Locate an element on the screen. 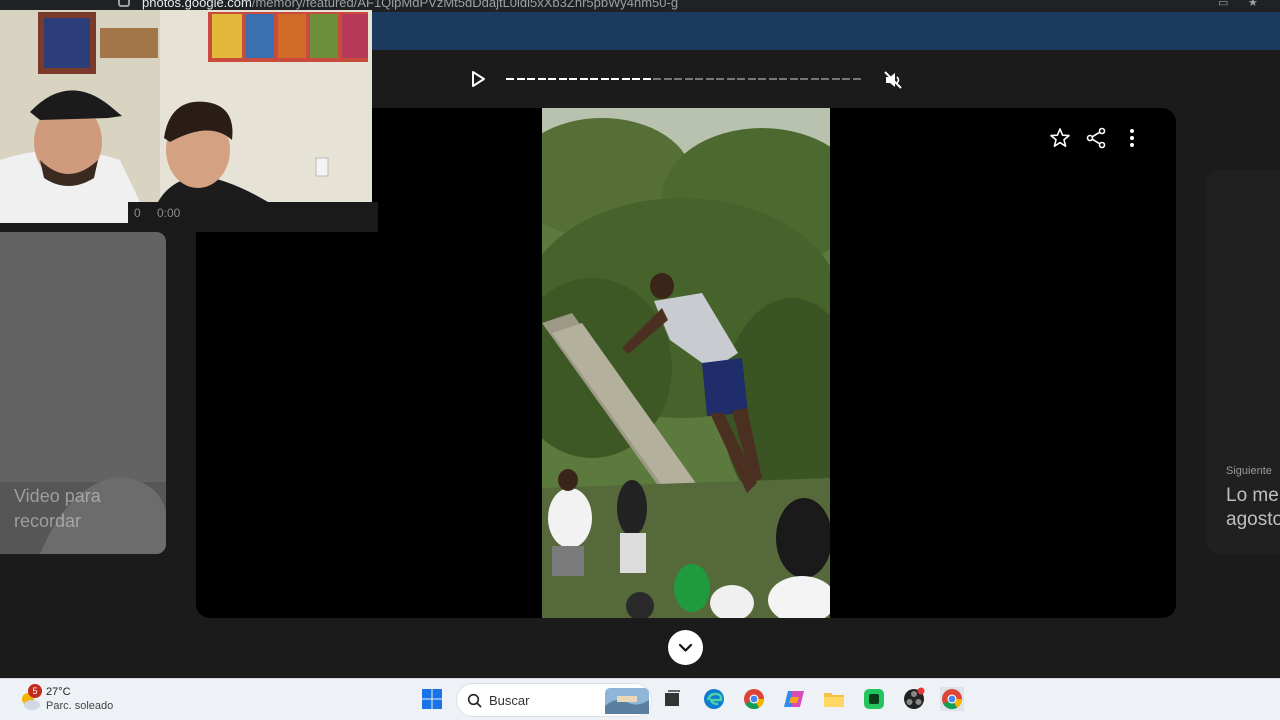 This screenshot has width=1280, height=720. search-icon is located at coordinates (474, 700).